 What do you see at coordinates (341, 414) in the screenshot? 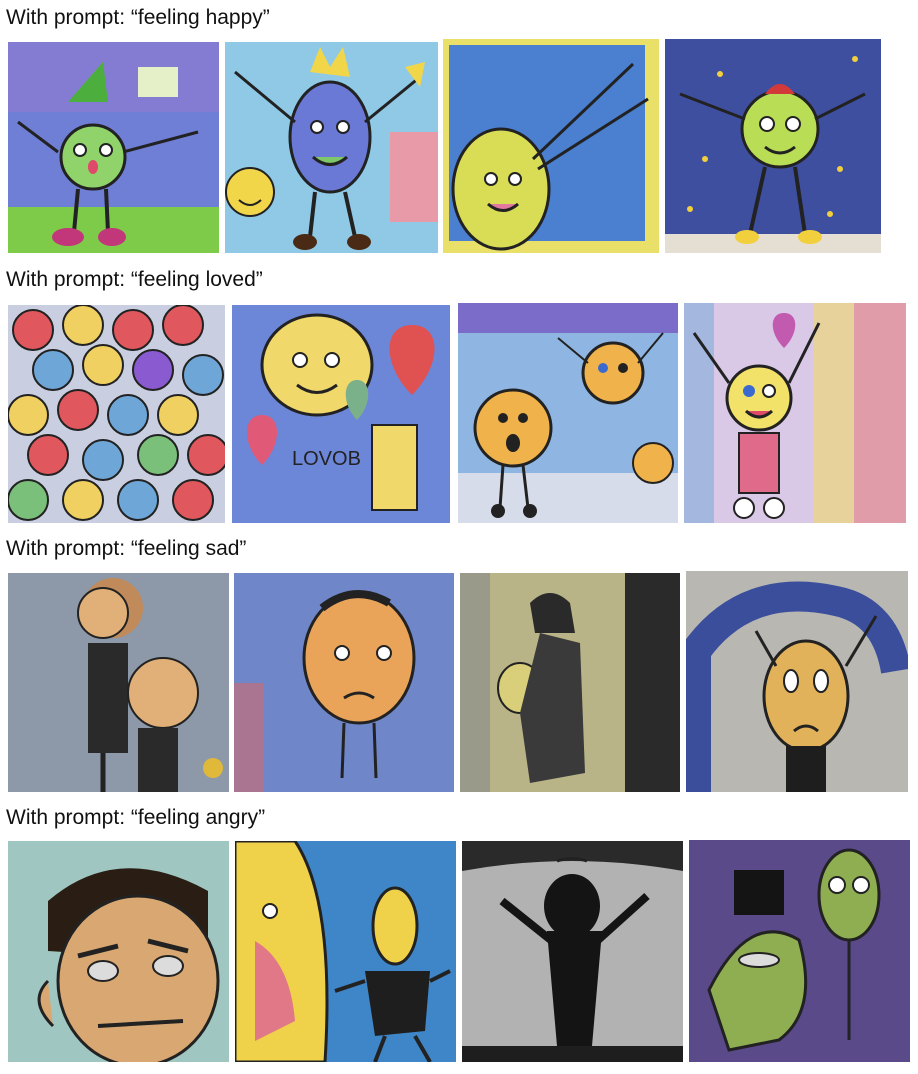
I see `child-drawing-image: LOVOB` at bounding box center [341, 414].